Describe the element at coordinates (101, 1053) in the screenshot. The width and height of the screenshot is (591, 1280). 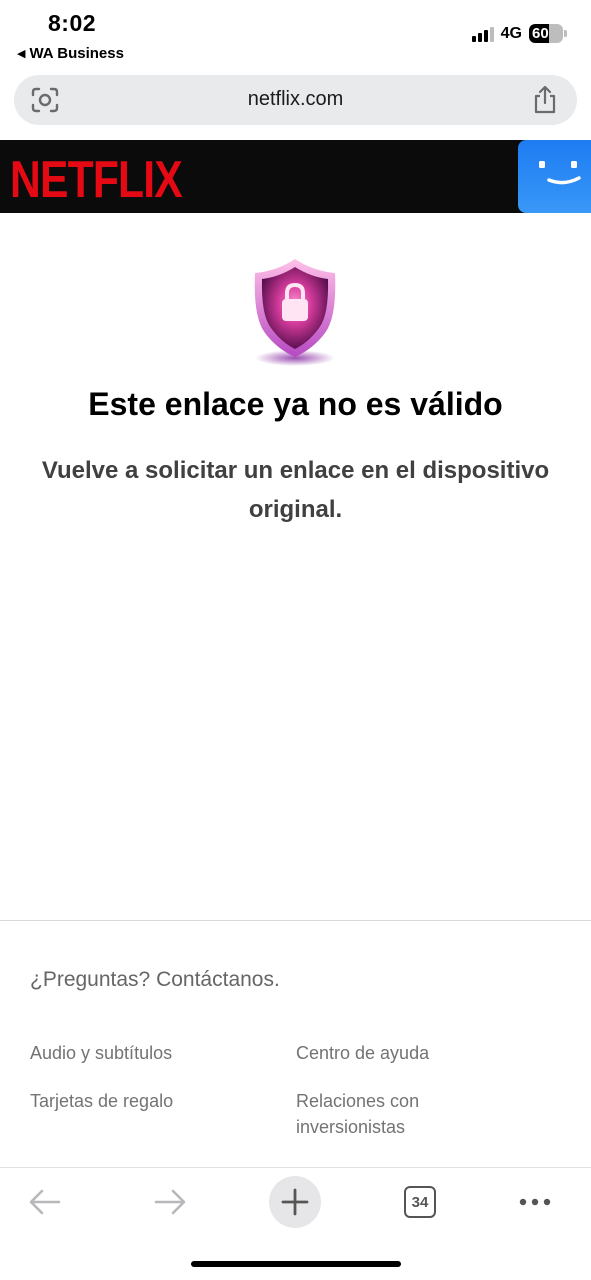
I see `footer-link-audio: Audio y subtítulos` at that location.